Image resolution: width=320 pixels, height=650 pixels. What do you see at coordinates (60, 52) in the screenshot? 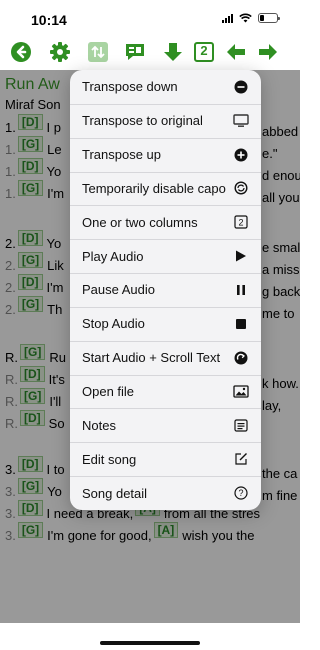
I see `gear-icon` at bounding box center [60, 52].